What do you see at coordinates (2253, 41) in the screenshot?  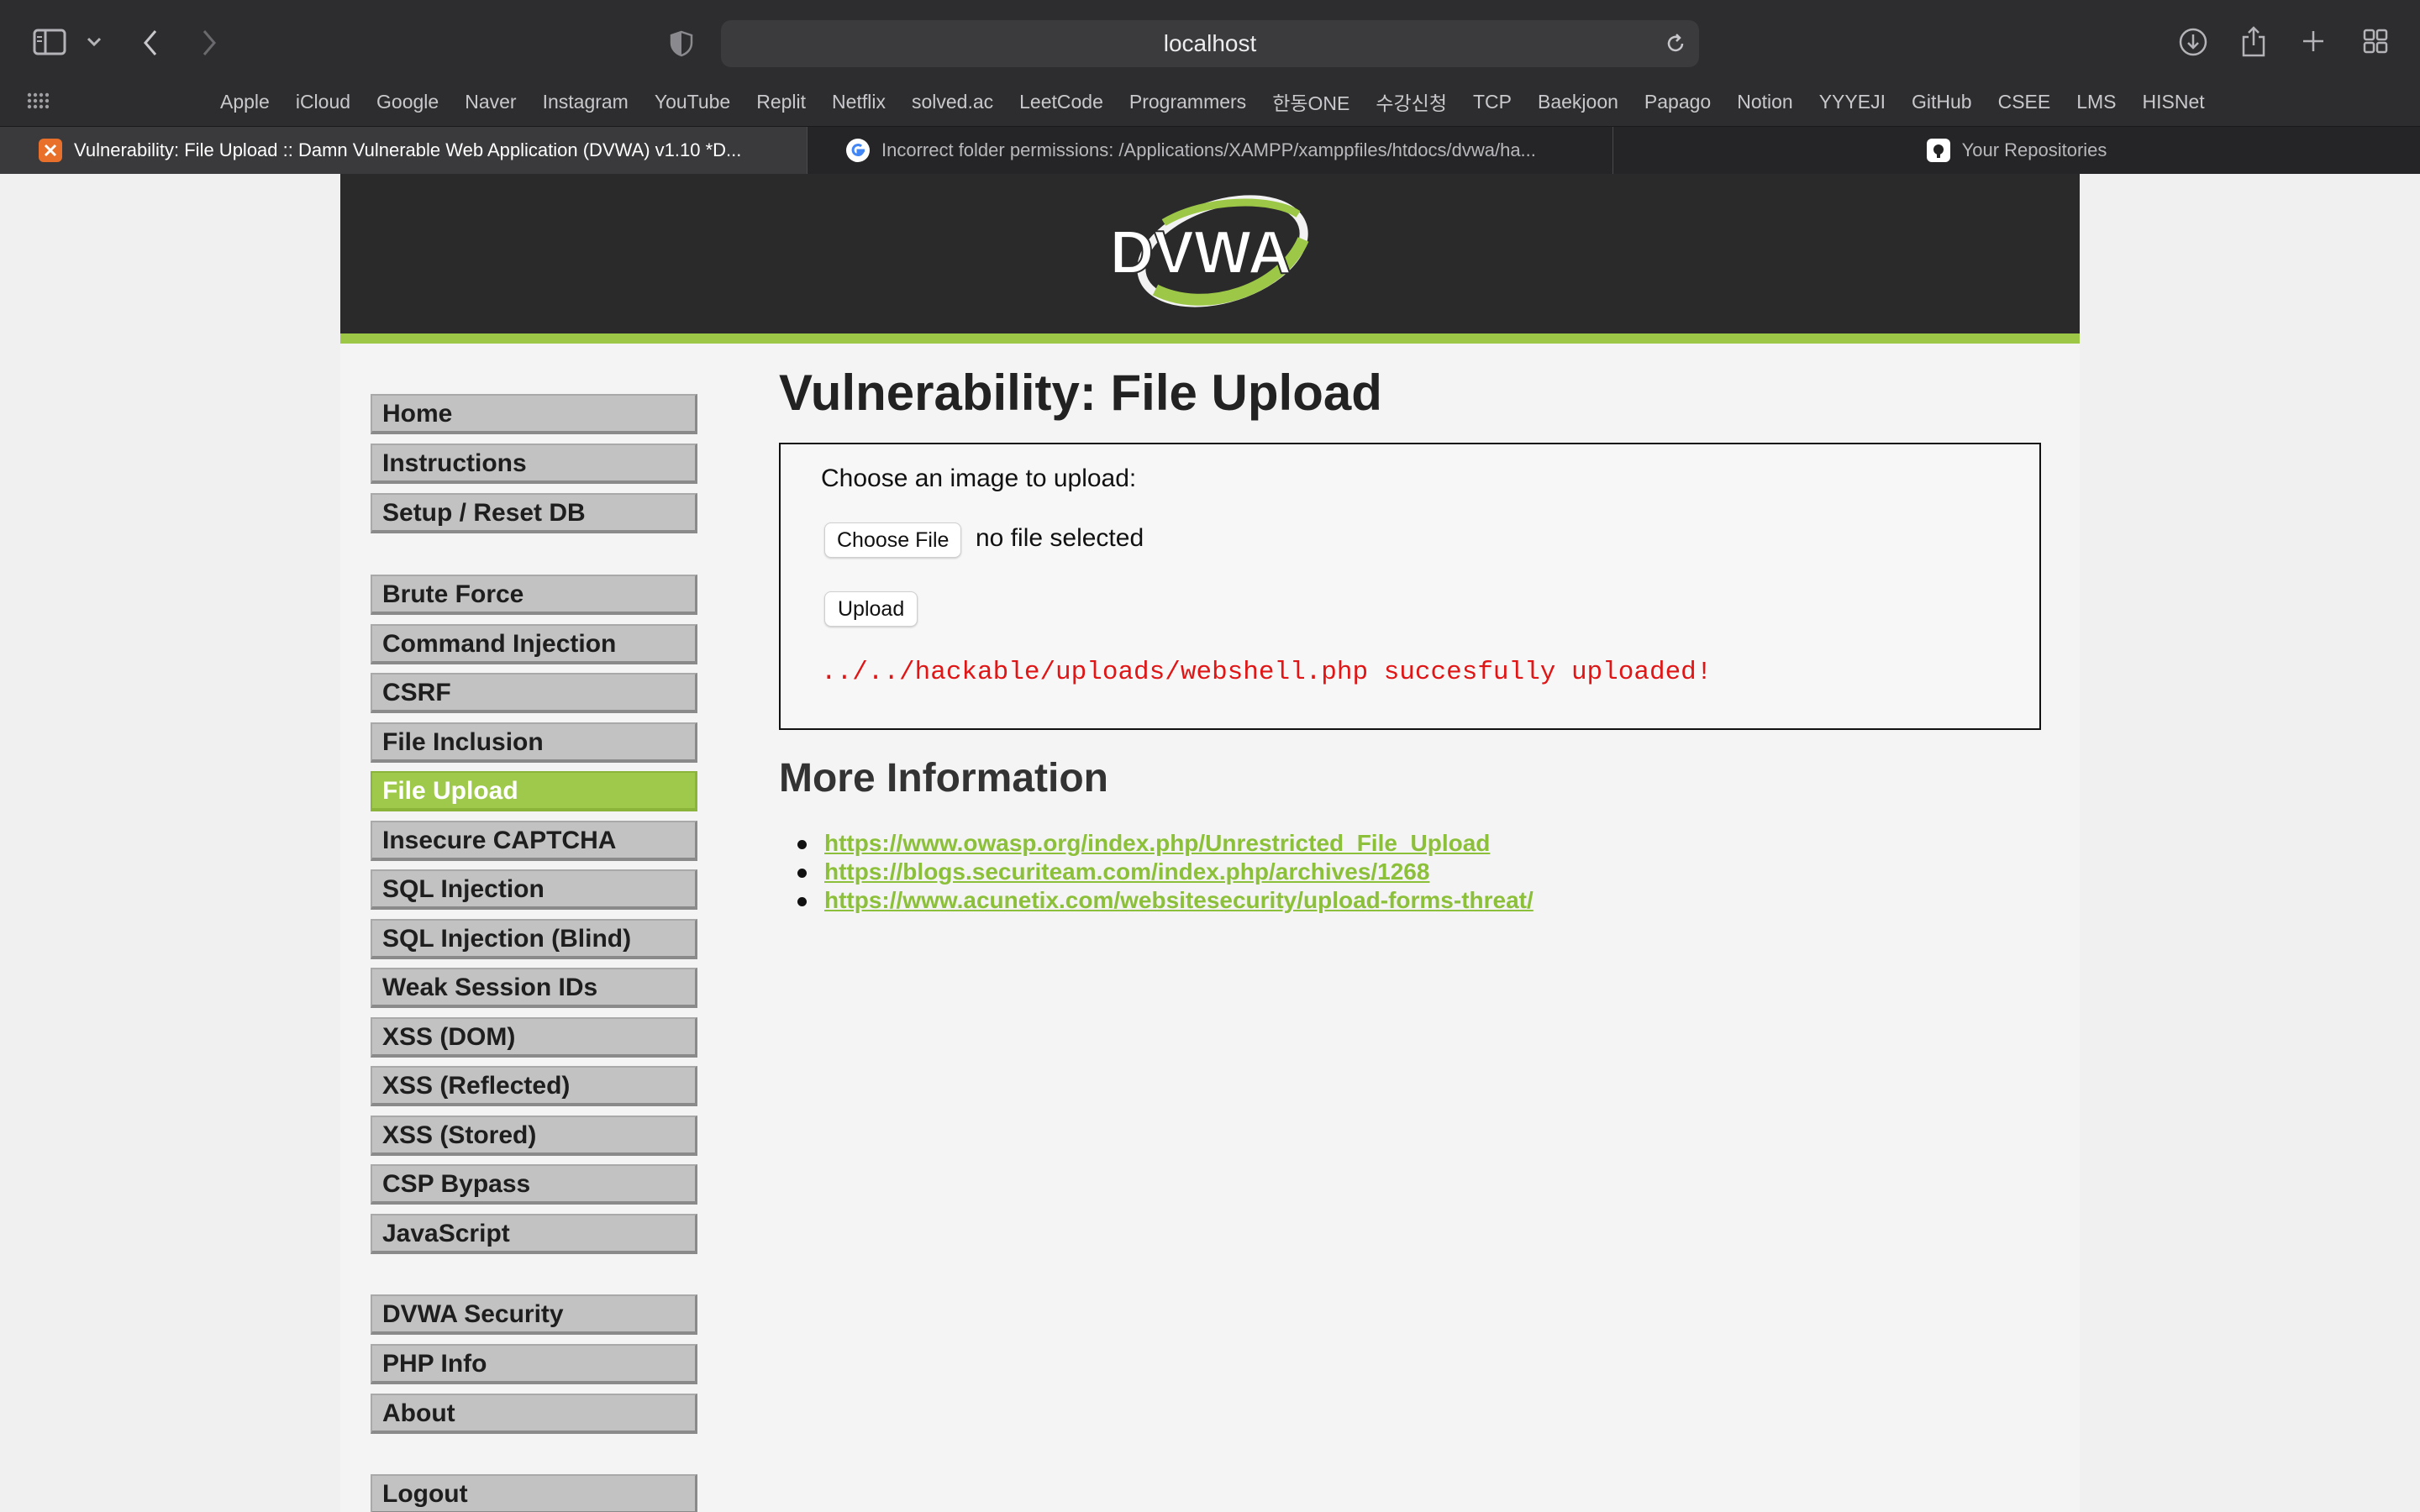 I see `share-icon` at bounding box center [2253, 41].